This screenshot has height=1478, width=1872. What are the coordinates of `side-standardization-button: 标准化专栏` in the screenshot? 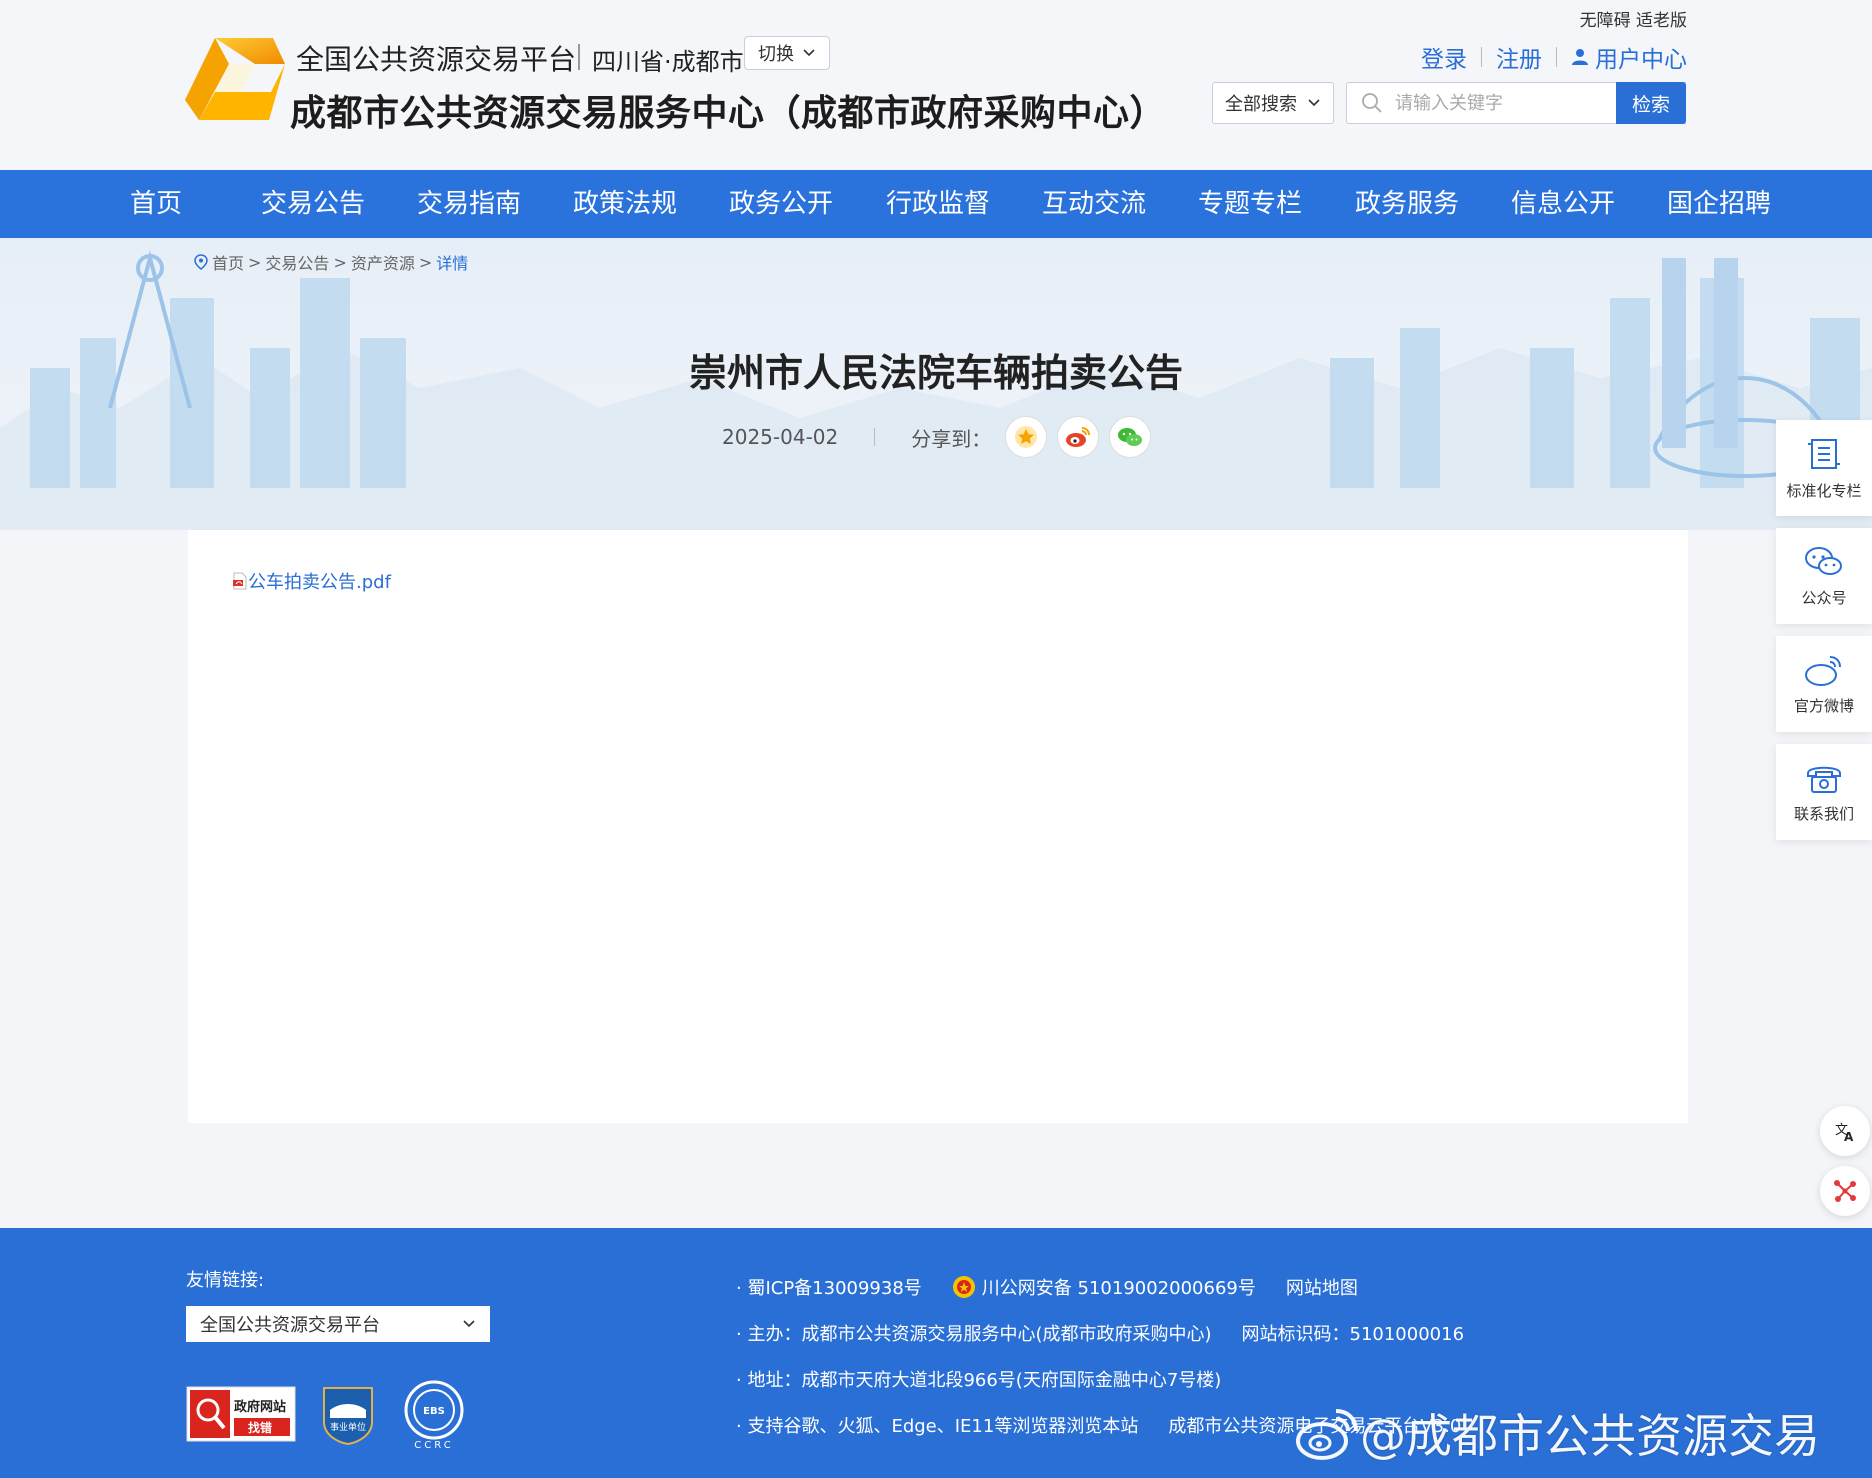 It's located at (1824, 468).